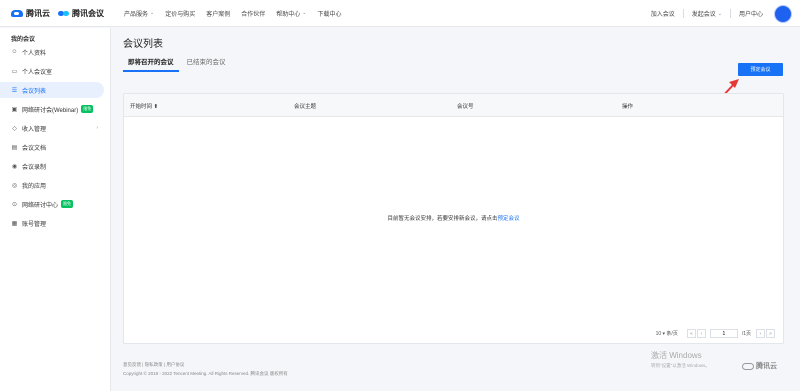  I want to click on first-page-button: «, so click(691, 333).